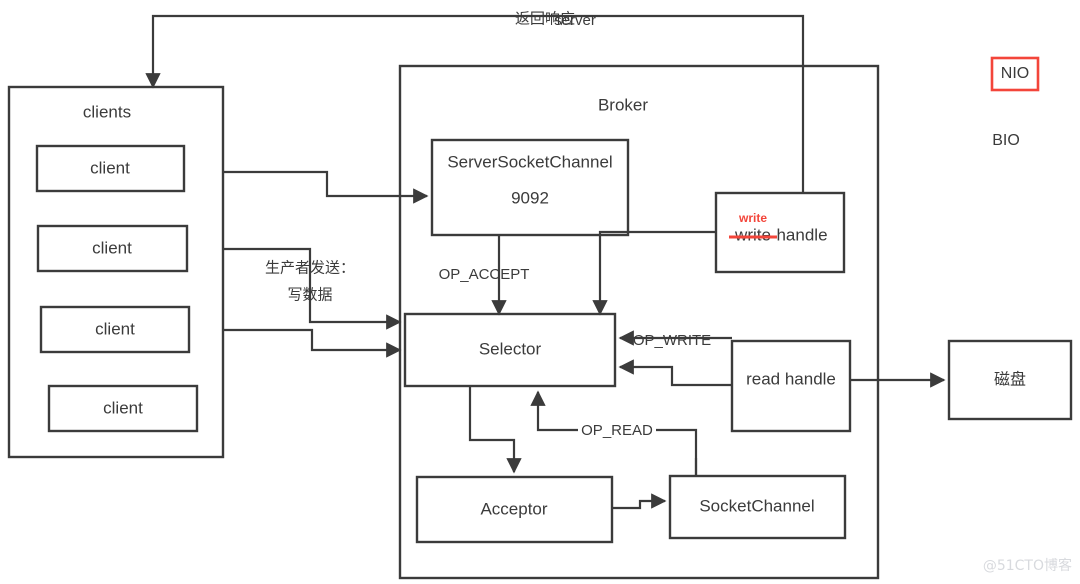  I want to click on write-handle-annotation: write, so click(752, 218).